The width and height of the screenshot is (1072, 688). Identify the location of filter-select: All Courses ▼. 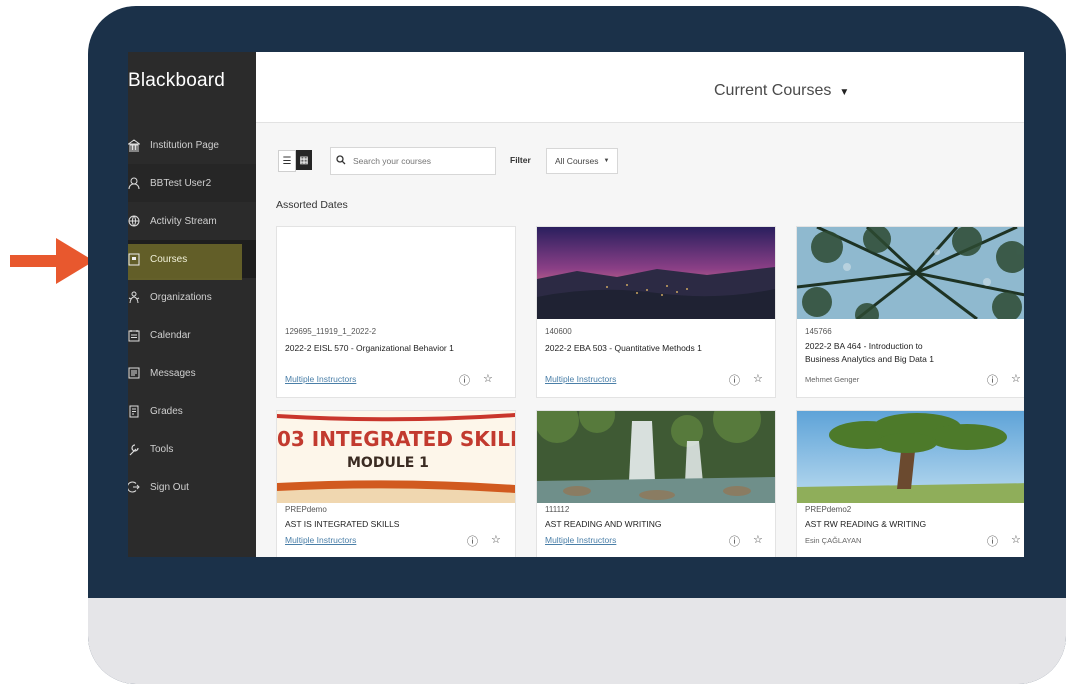
(582, 161).